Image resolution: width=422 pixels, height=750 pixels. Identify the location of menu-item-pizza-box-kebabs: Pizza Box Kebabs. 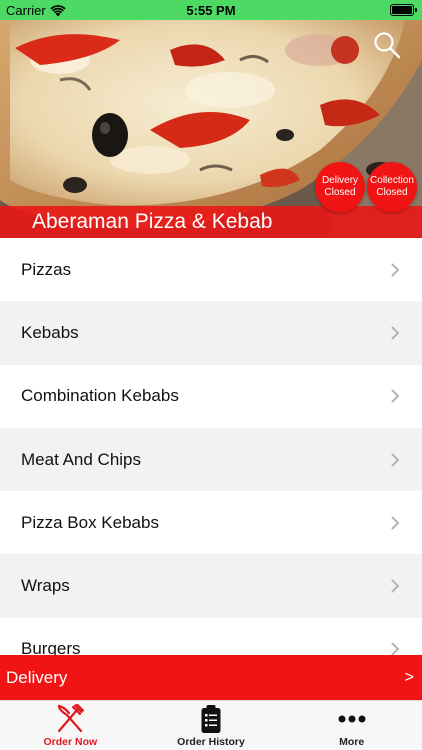
(211, 523).